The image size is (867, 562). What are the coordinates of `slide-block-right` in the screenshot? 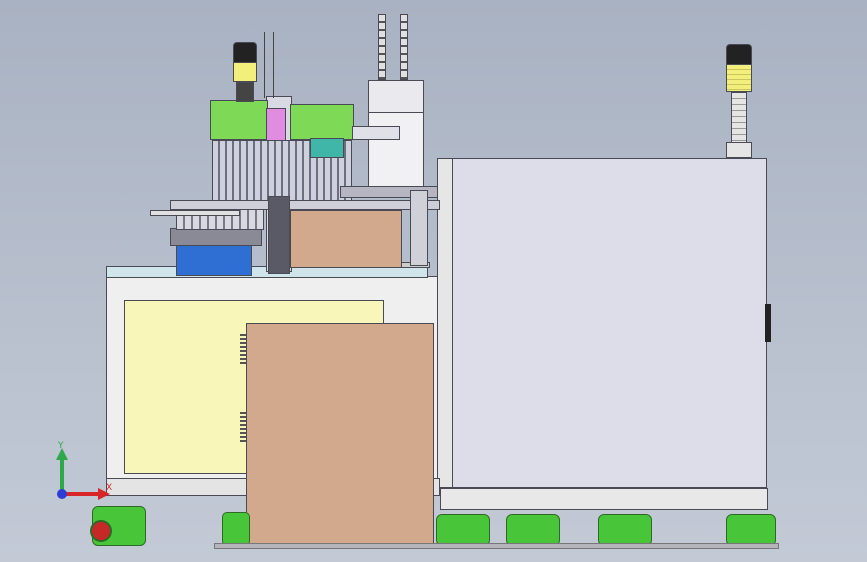 It's located at (322, 122).